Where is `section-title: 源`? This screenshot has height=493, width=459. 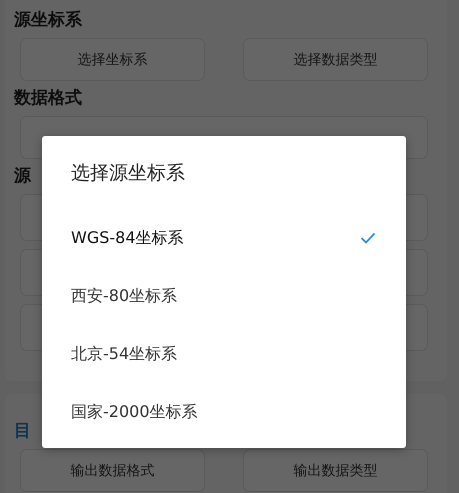
section-title: 源 is located at coordinates (22, 176).